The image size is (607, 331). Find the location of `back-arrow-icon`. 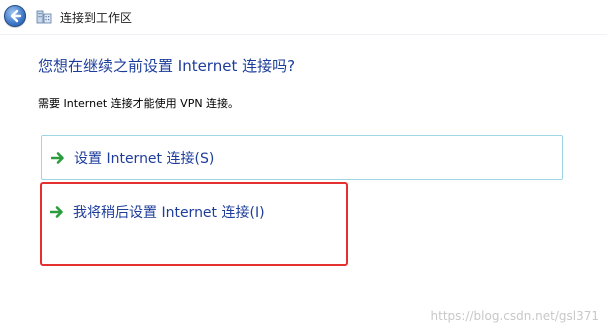

back-arrow-icon is located at coordinates (16, 16).